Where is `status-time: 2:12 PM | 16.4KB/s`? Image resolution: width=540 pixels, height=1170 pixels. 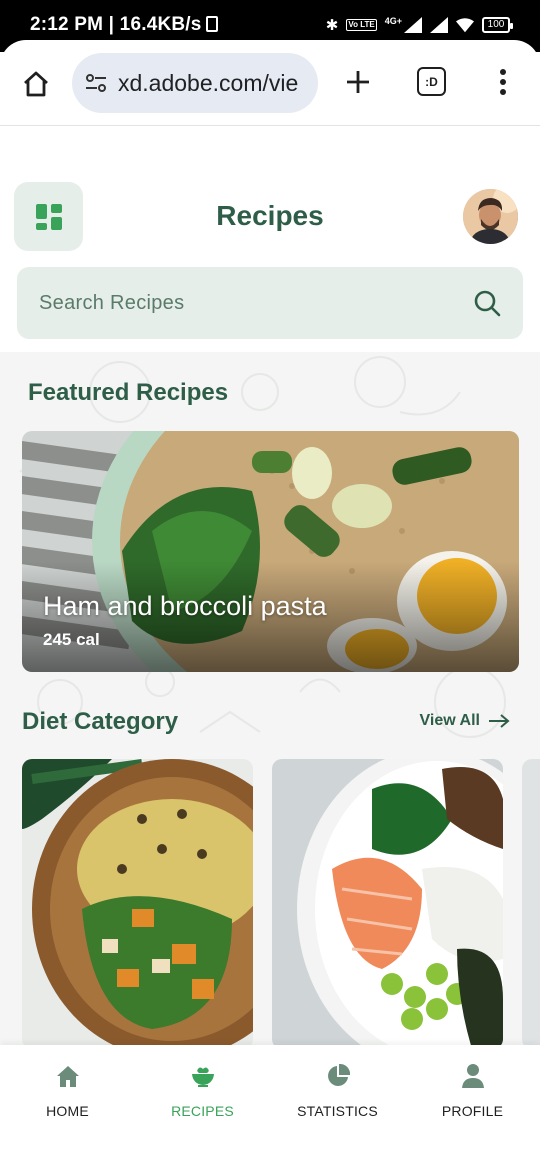 status-time: 2:12 PM | 16.4KB/s is located at coordinates (124, 25).